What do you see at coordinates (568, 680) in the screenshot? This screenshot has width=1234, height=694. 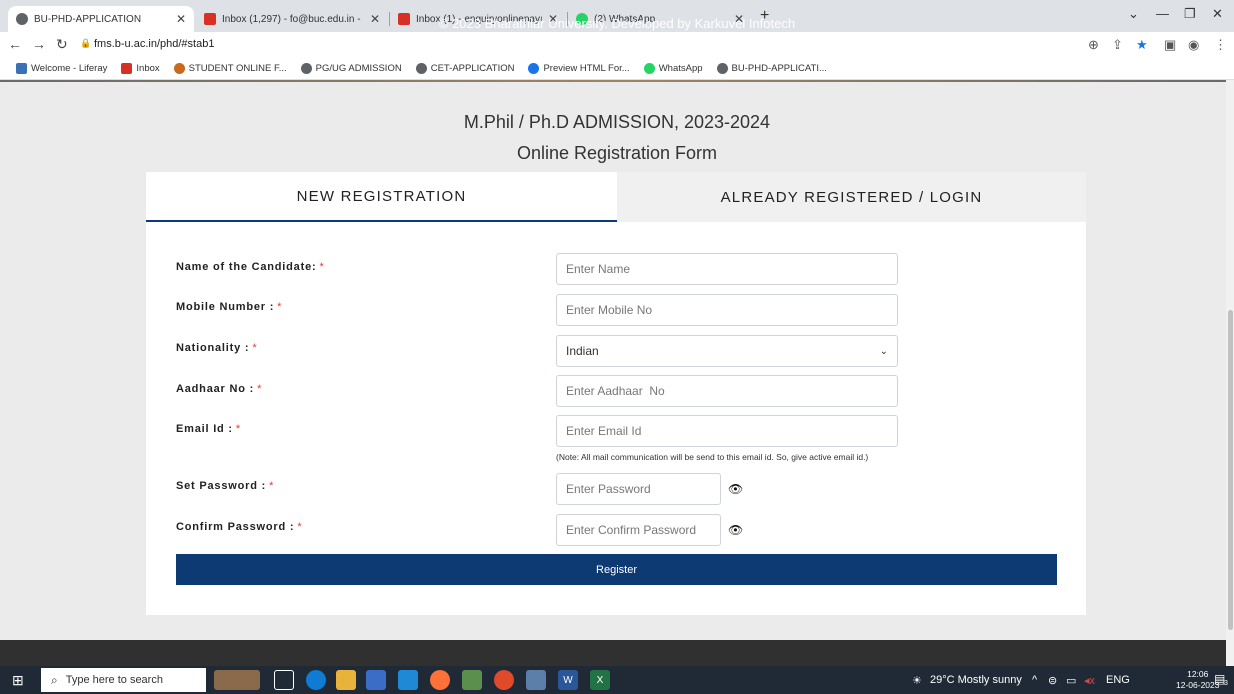 I see `word-icon: W` at bounding box center [568, 680].